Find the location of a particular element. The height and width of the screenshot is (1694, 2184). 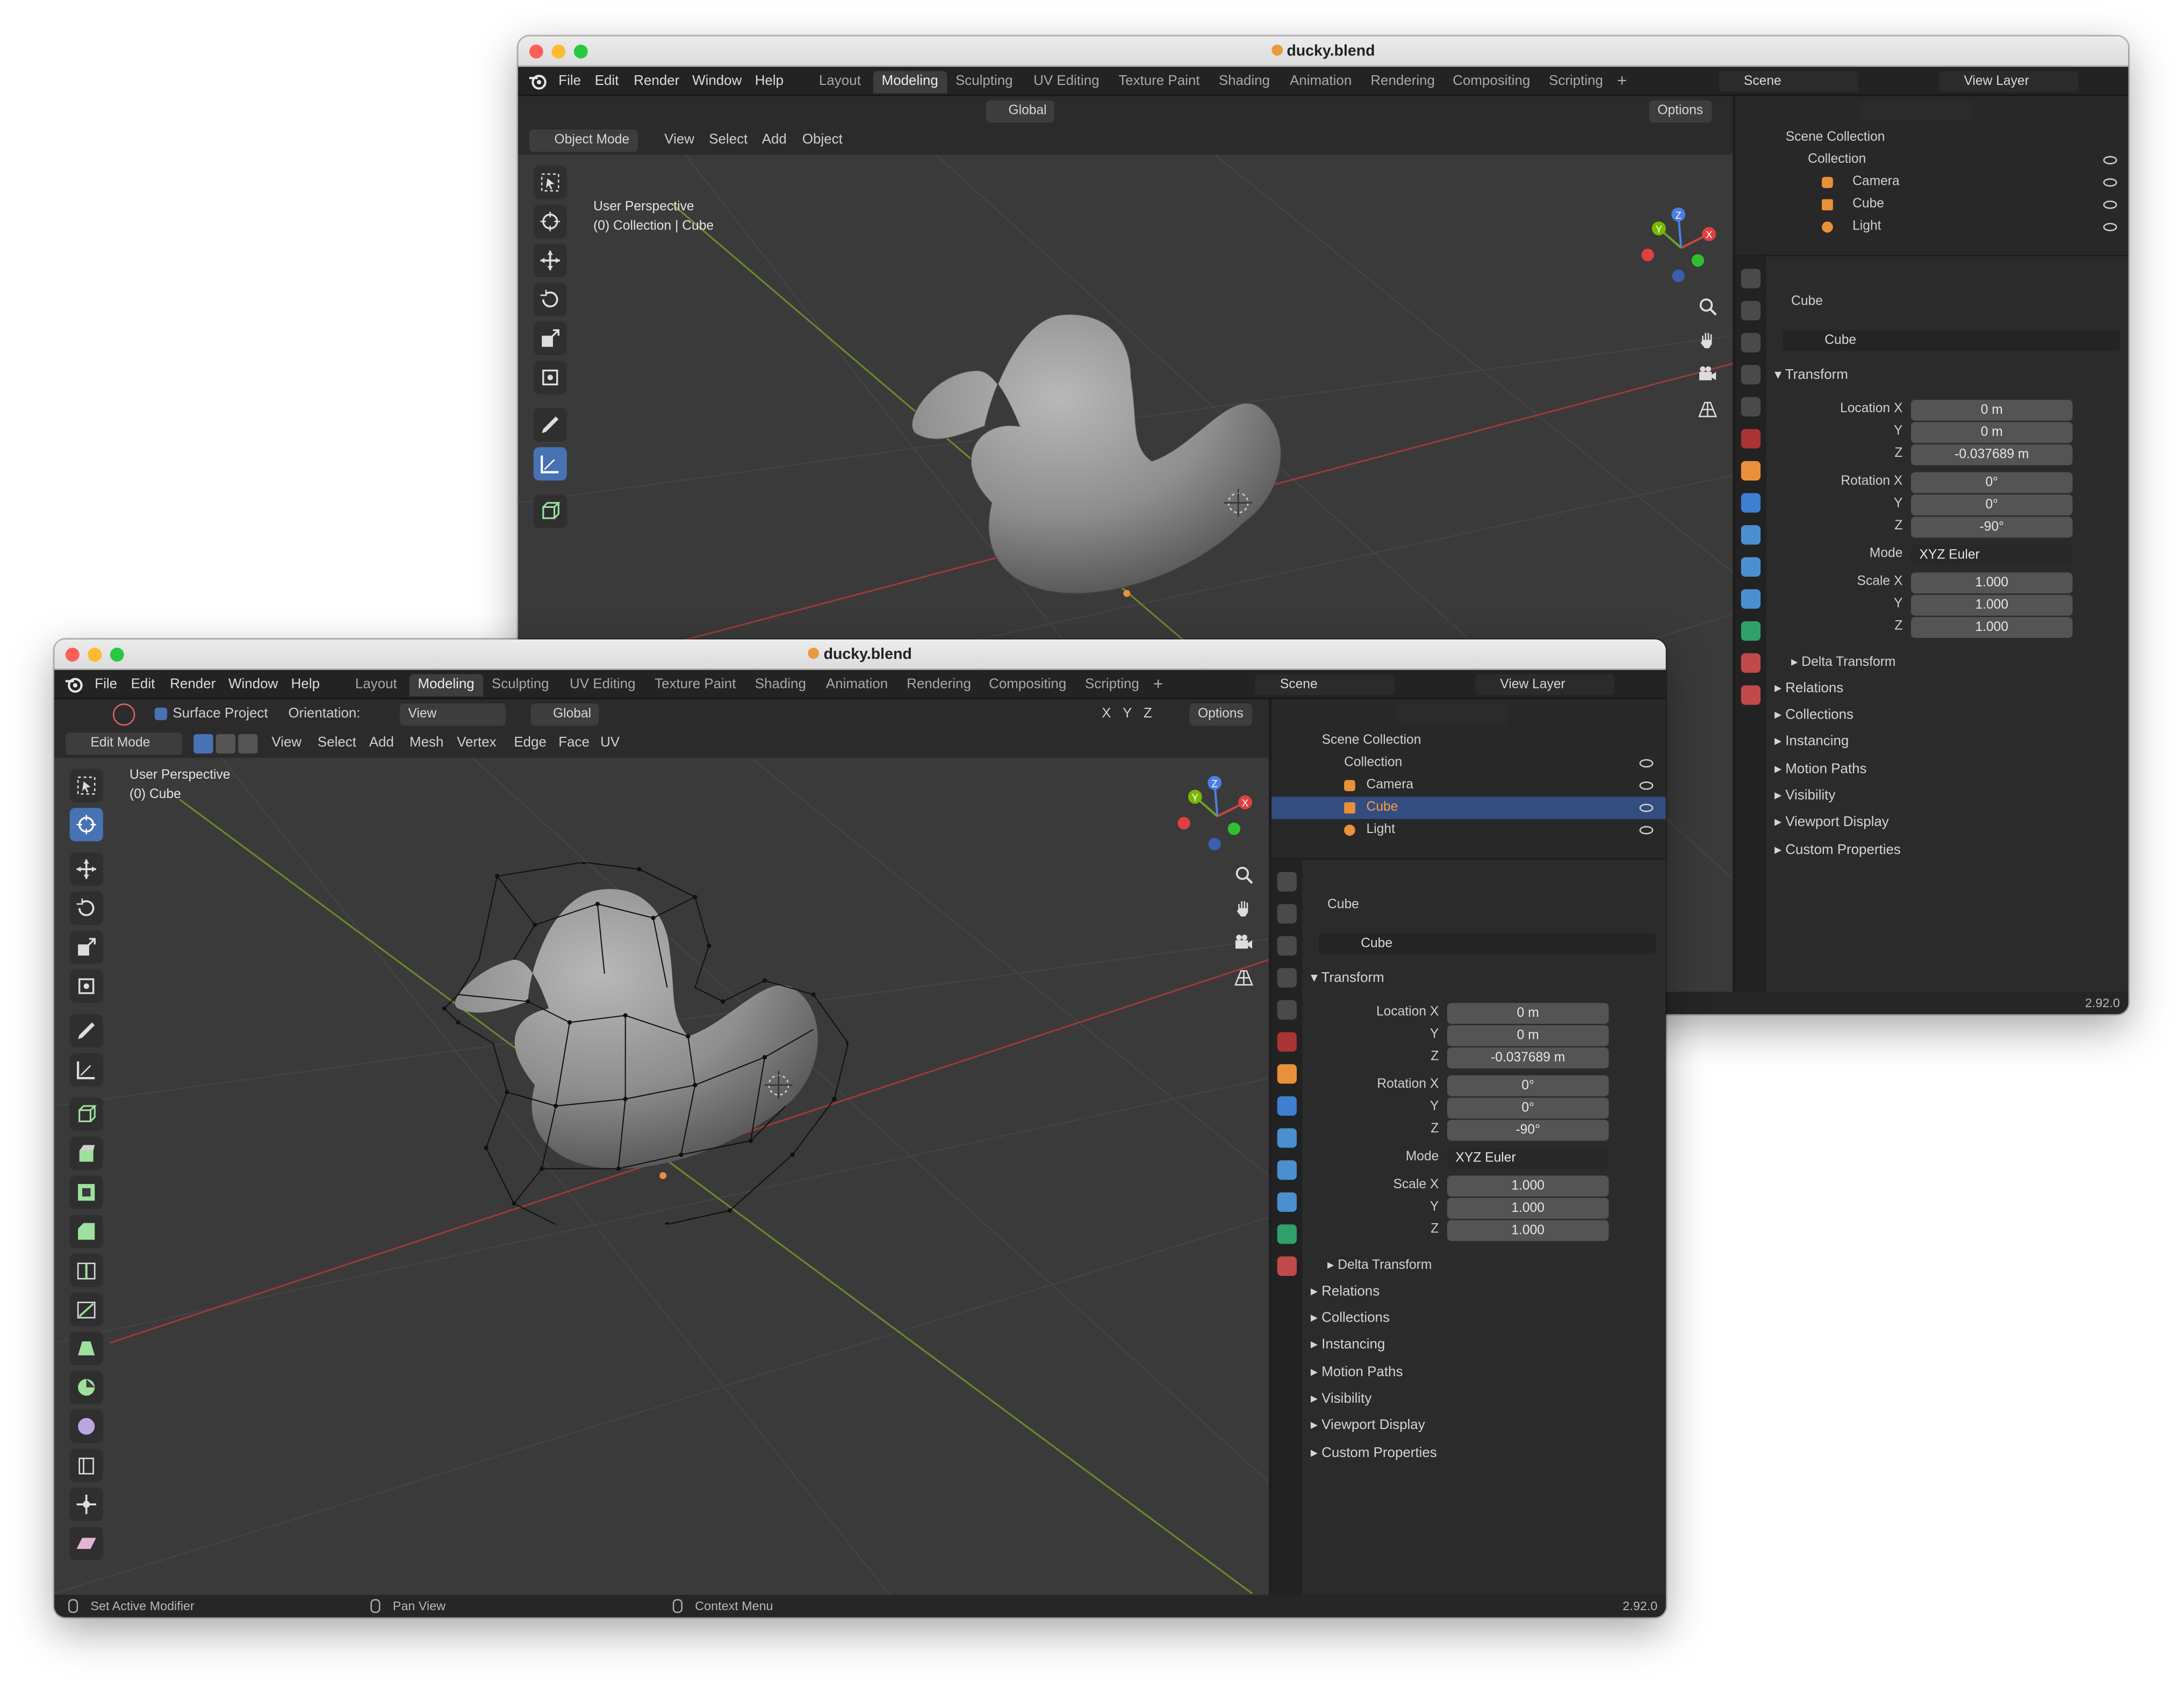

scale-z-field: 1.000 is located at coordinates (1528, 1230).